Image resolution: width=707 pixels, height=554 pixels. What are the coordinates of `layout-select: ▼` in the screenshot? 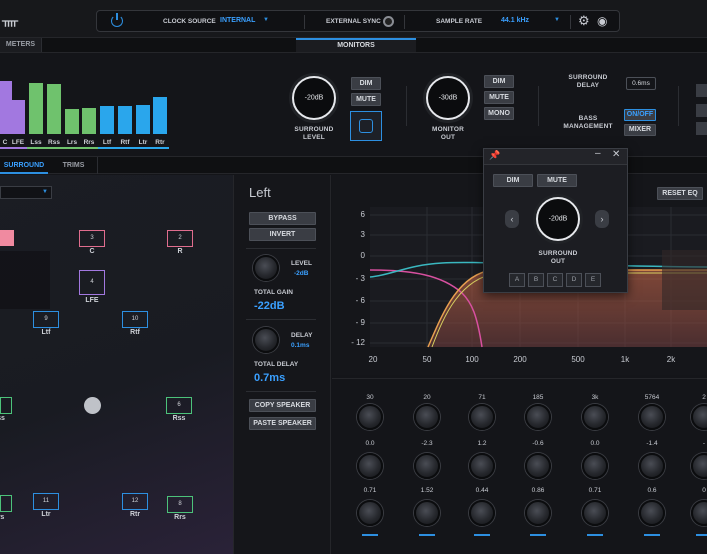 It's located at (26, 192).